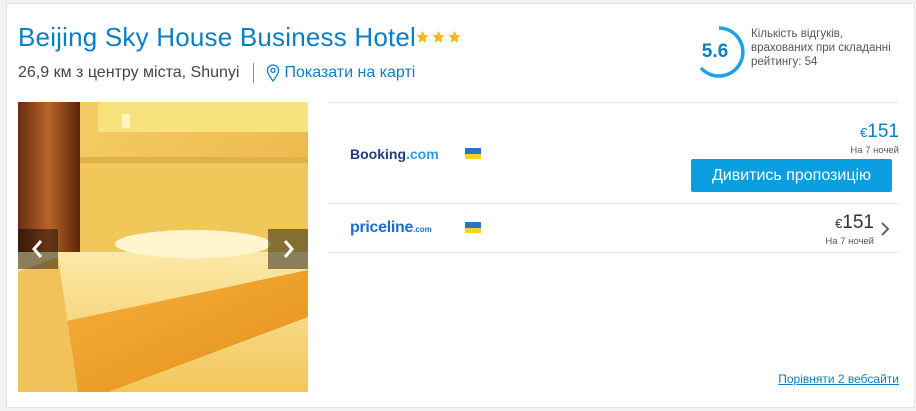 Image resolution: width=916 pixels, height=411 pixels. What do you see at coordinates (217, 37) in the screenshot?
I see `hotel-name-link: Beijing Sky House Business Hotel` at bounding box center [217, 37].